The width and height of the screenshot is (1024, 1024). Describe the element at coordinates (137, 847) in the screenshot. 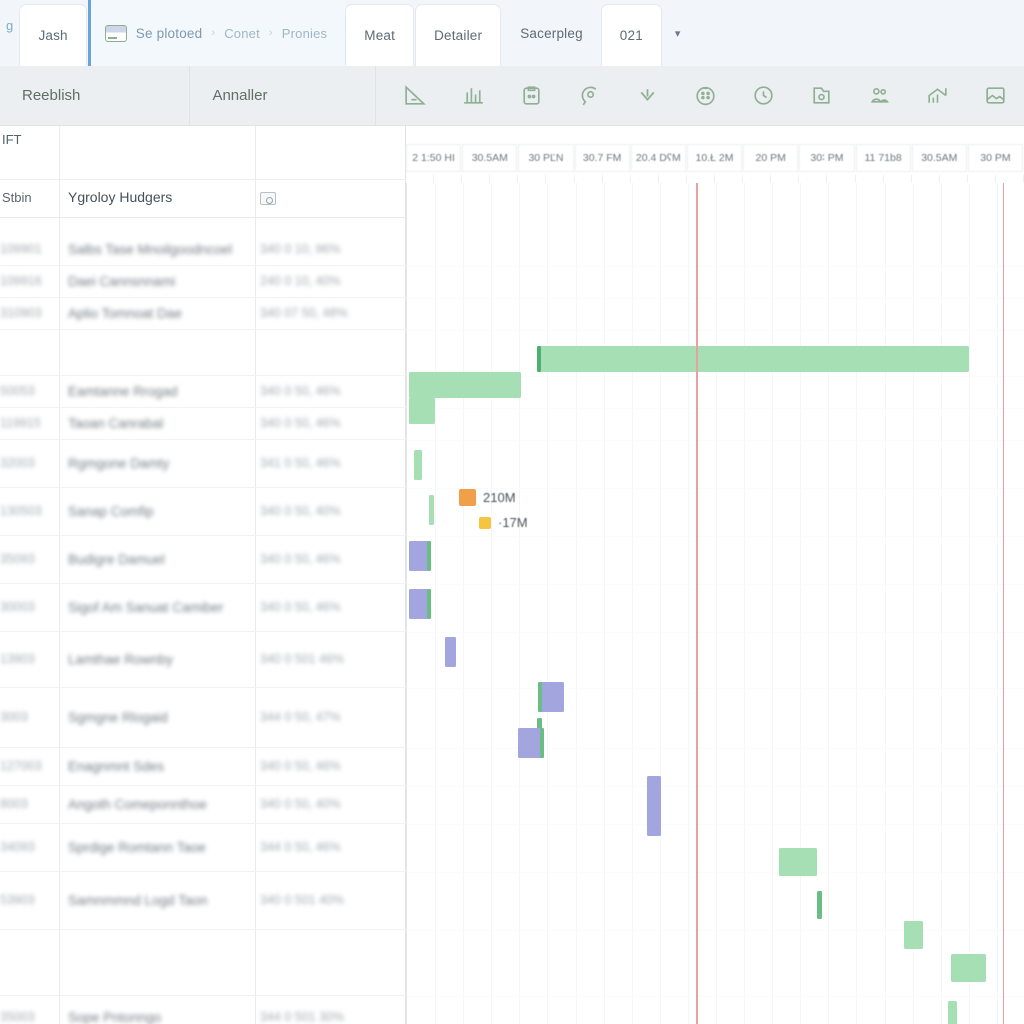

I see `row-name: Sprdige Romtann Taoe` at that location.